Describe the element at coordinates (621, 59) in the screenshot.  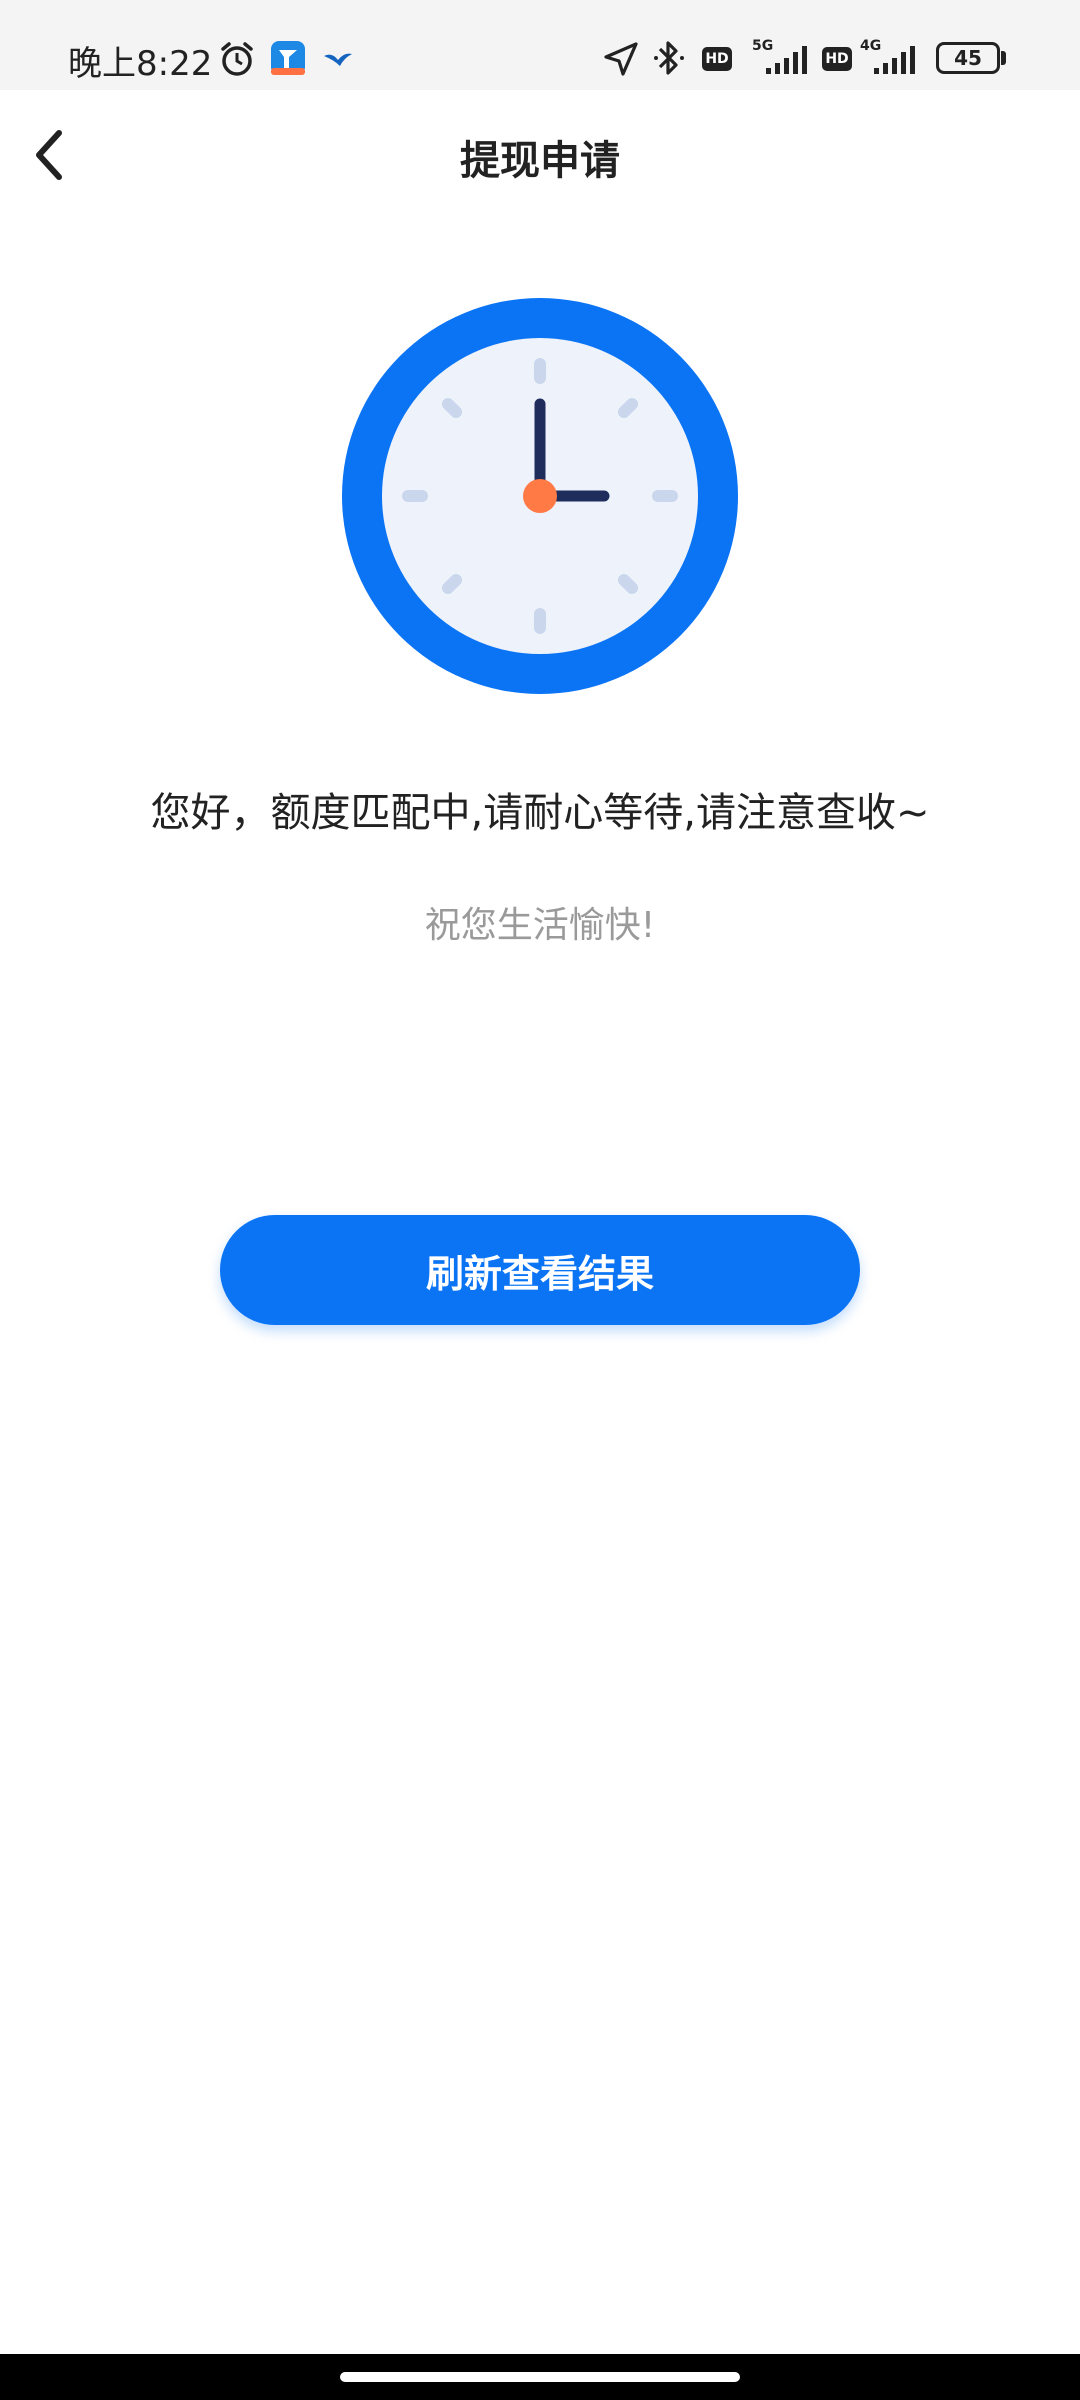
I see `location-icon` at that location.